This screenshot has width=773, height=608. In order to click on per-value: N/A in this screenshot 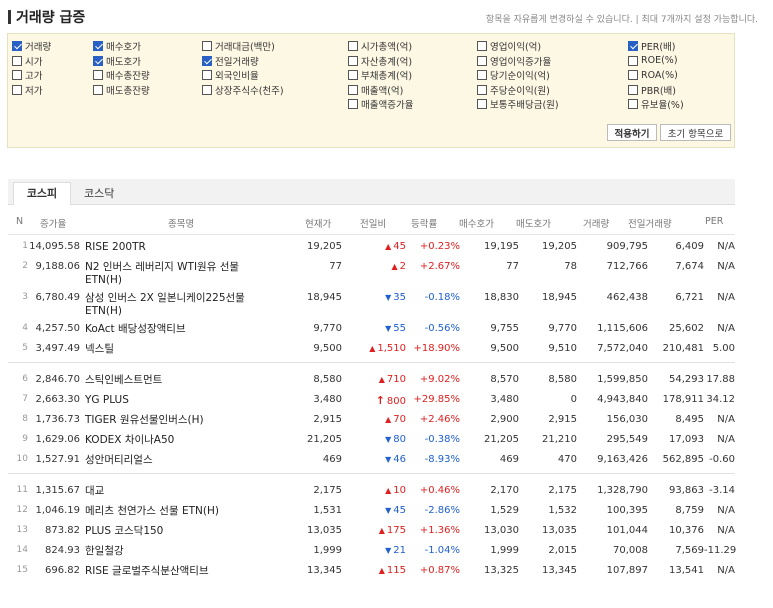, I will do `click(726, 570)`.